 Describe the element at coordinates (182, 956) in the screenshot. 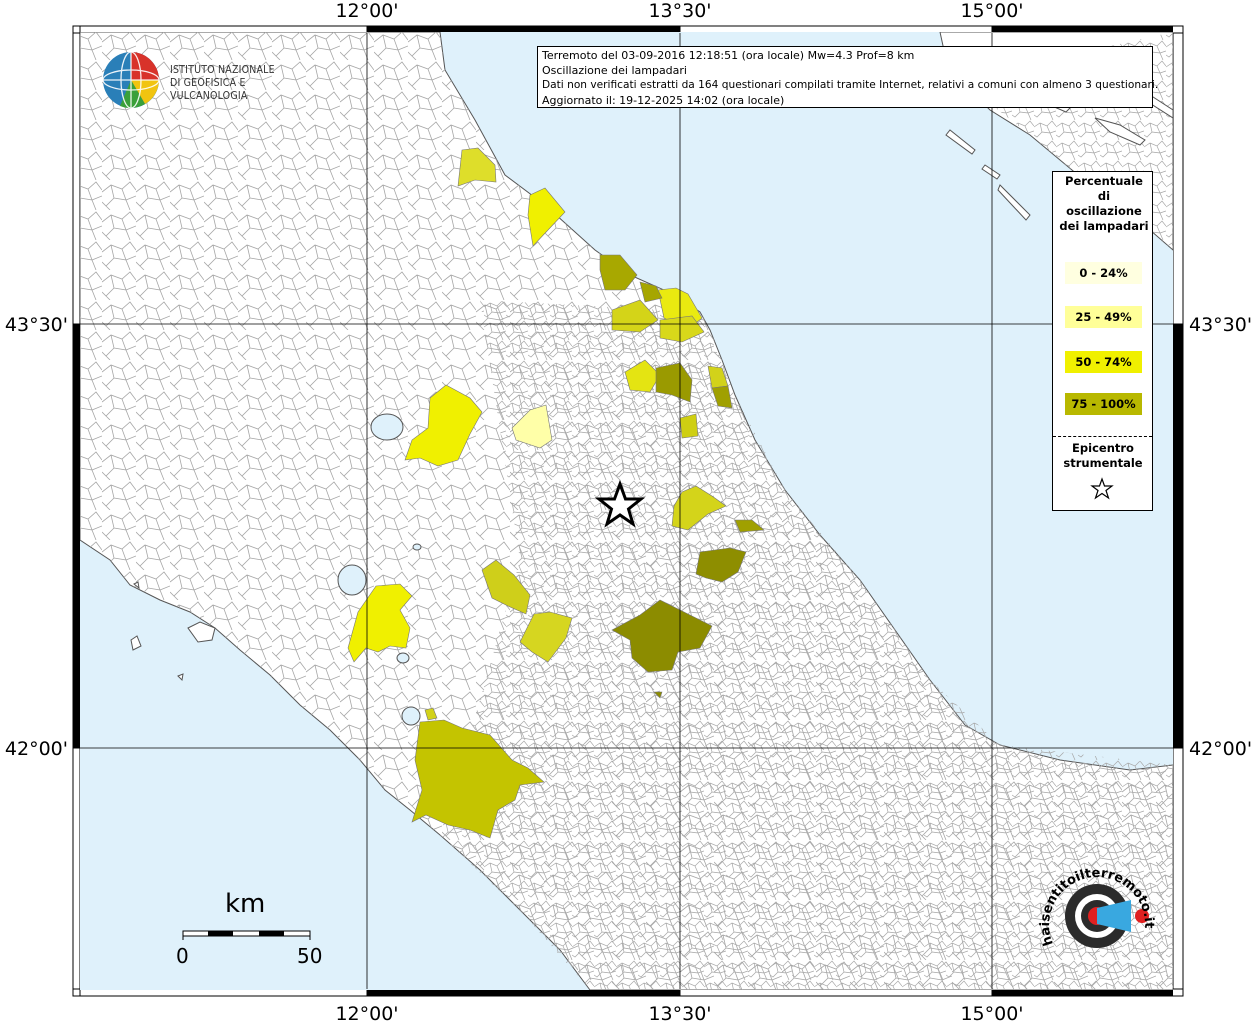

I see `scale-start: 0` at that location.